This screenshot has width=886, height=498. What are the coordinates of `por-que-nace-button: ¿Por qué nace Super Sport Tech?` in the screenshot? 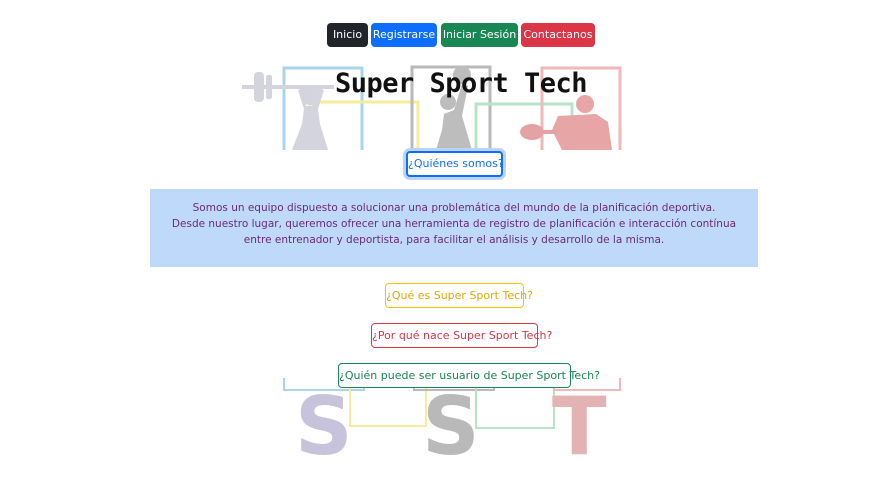 It's located at (461, 335).